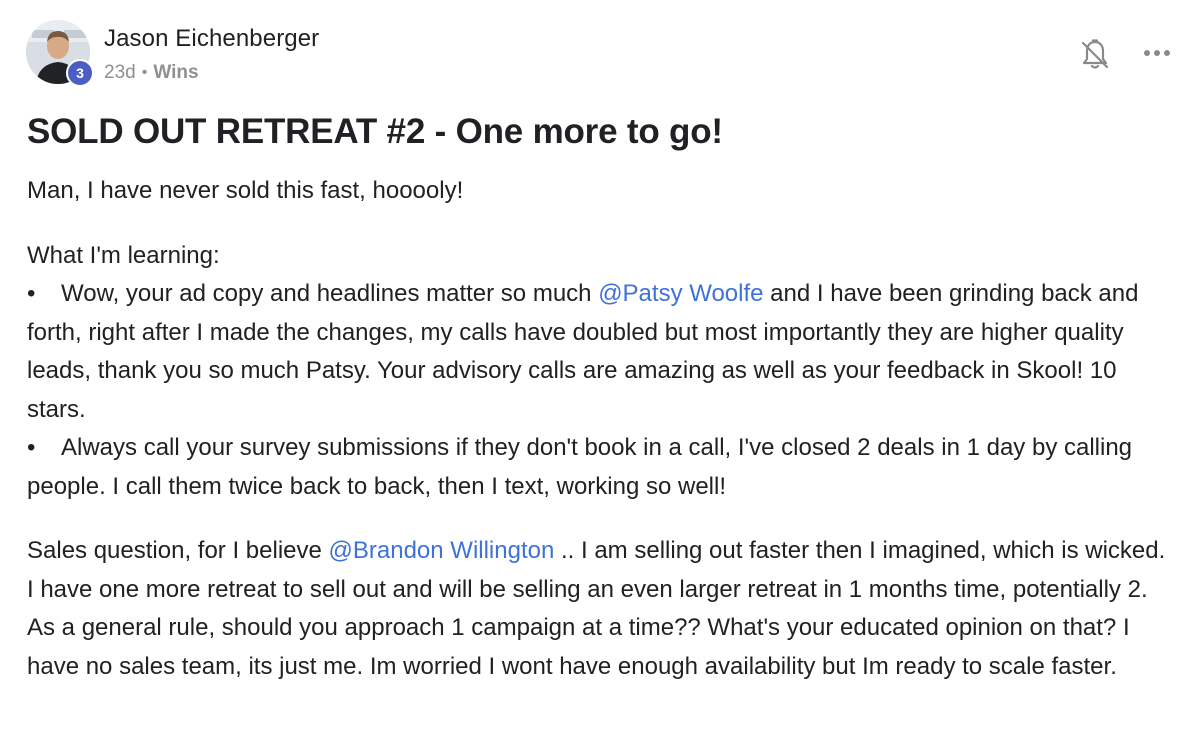 Image resolution: width=1190 pixels, height=748 pixels. What do you see at coordinates (680, 293) in the screenshot?
I see `mention-patsy-woolfe: @Patsy Woolfe` at bounding box center [680, 293].